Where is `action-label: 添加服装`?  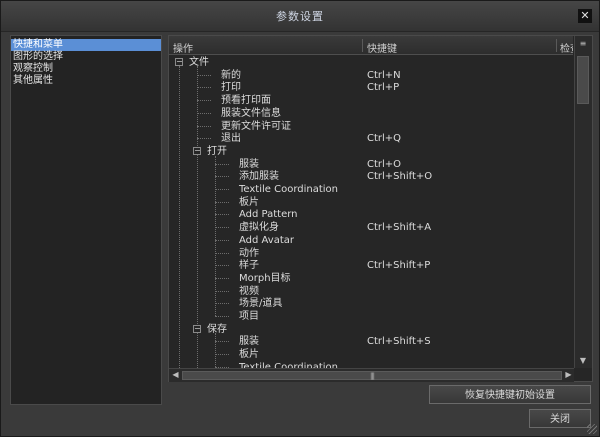
action-label: 添加服装 is located at coordinates (259, 177).